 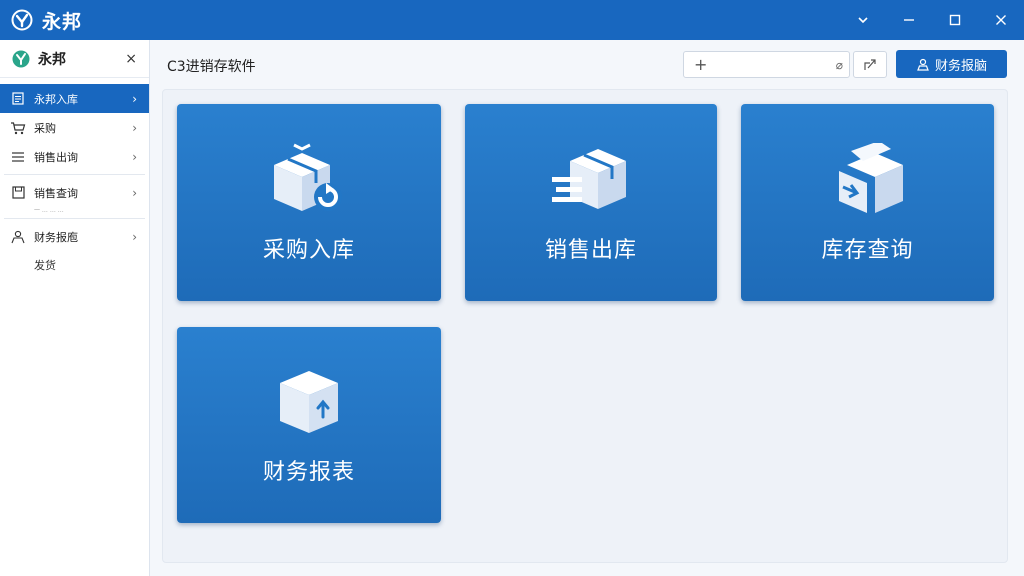 I want to click on plus-icon: +, so click(x=701, y=64).